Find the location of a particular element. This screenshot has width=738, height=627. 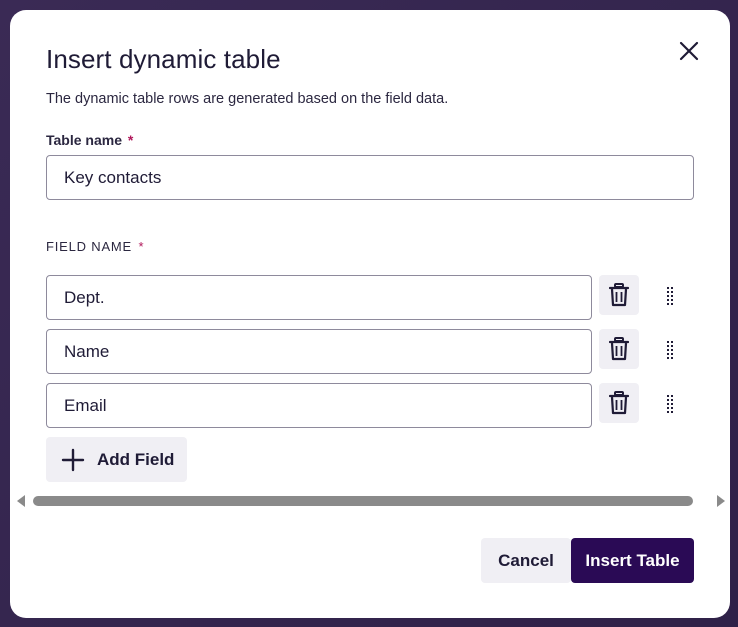

field-name-value: Email is located at coordinates (85, 405).